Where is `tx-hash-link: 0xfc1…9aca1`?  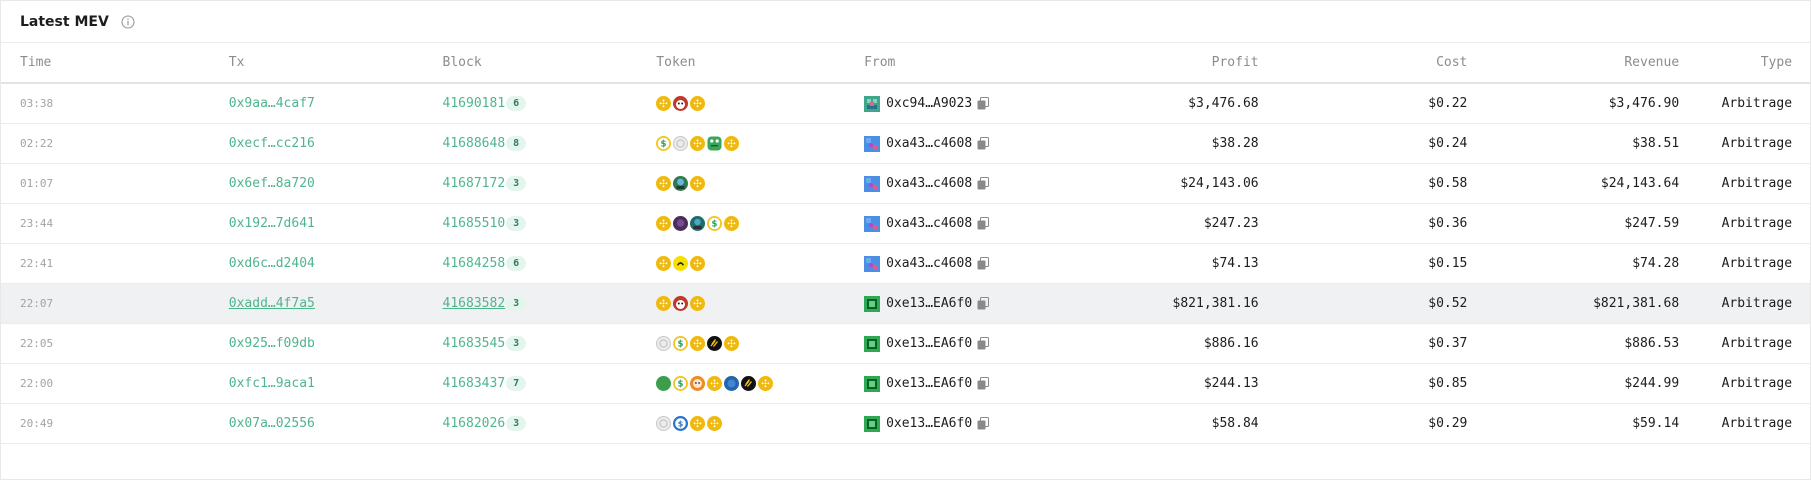 tx-hash-link: 0xfc1…9aca1 is located at coordinates (272, 383).